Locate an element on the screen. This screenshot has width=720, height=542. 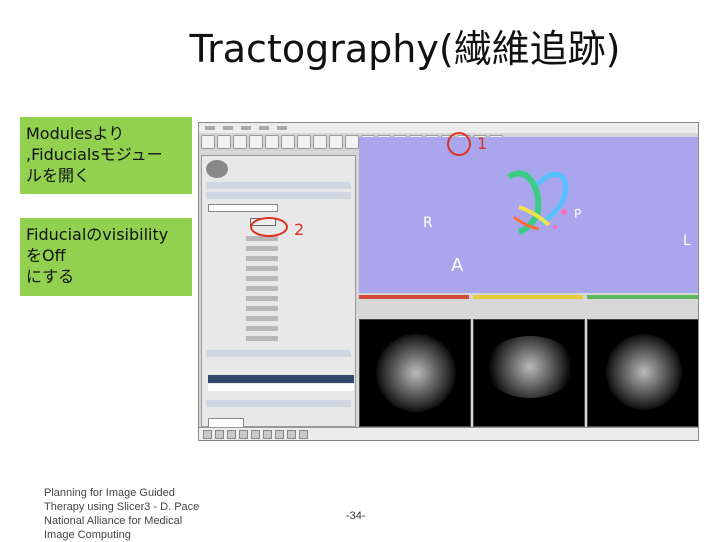
slice-controls-bar is located at coordinates (528, 307).